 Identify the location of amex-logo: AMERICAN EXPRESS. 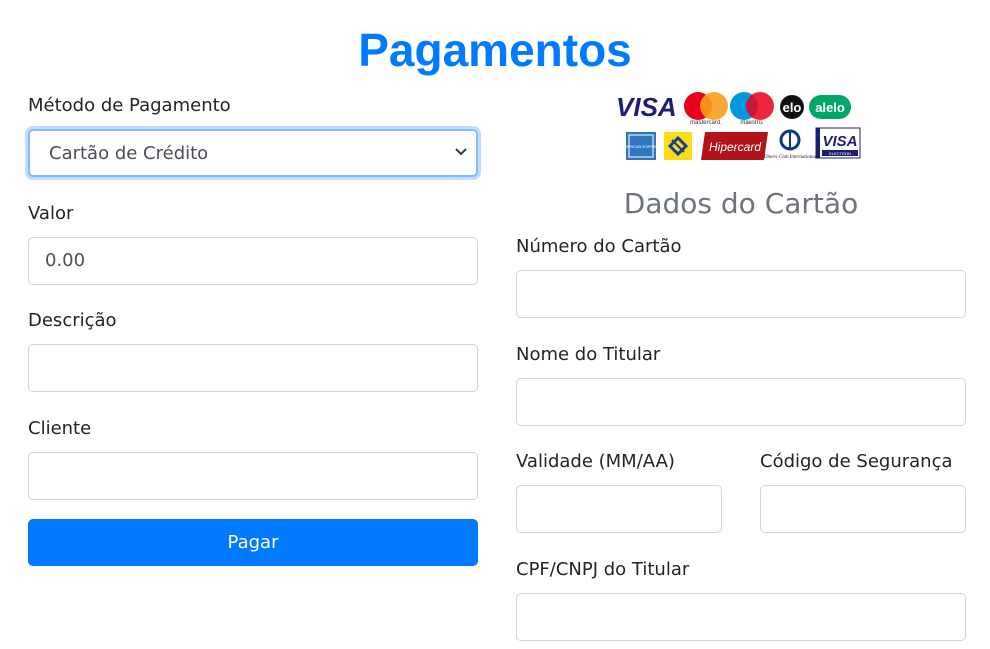
(641, 146).